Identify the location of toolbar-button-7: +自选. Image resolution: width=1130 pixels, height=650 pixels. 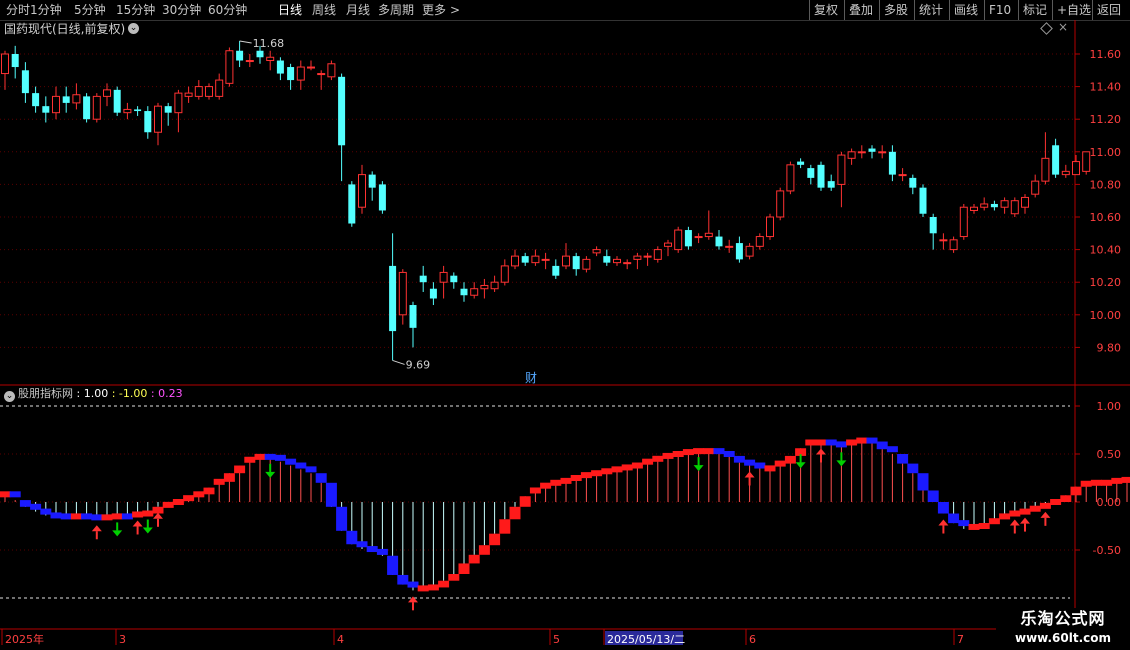
(1073, 10).